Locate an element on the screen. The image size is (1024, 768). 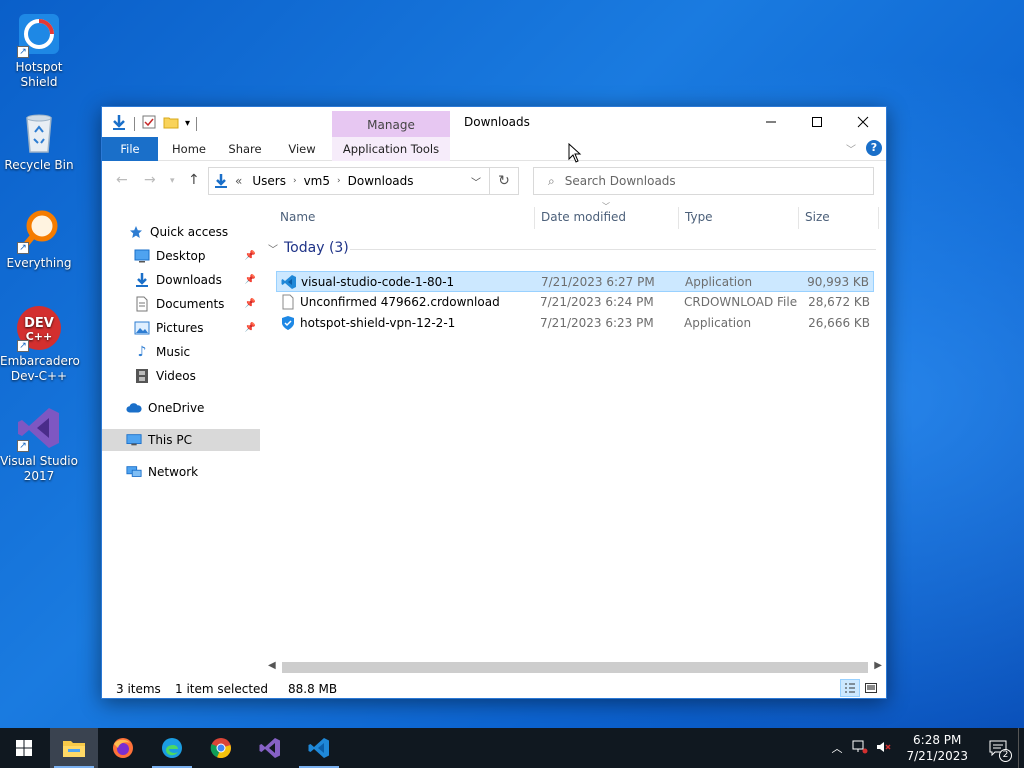
recycle-bin-icon is located at coordinates (39, 132).